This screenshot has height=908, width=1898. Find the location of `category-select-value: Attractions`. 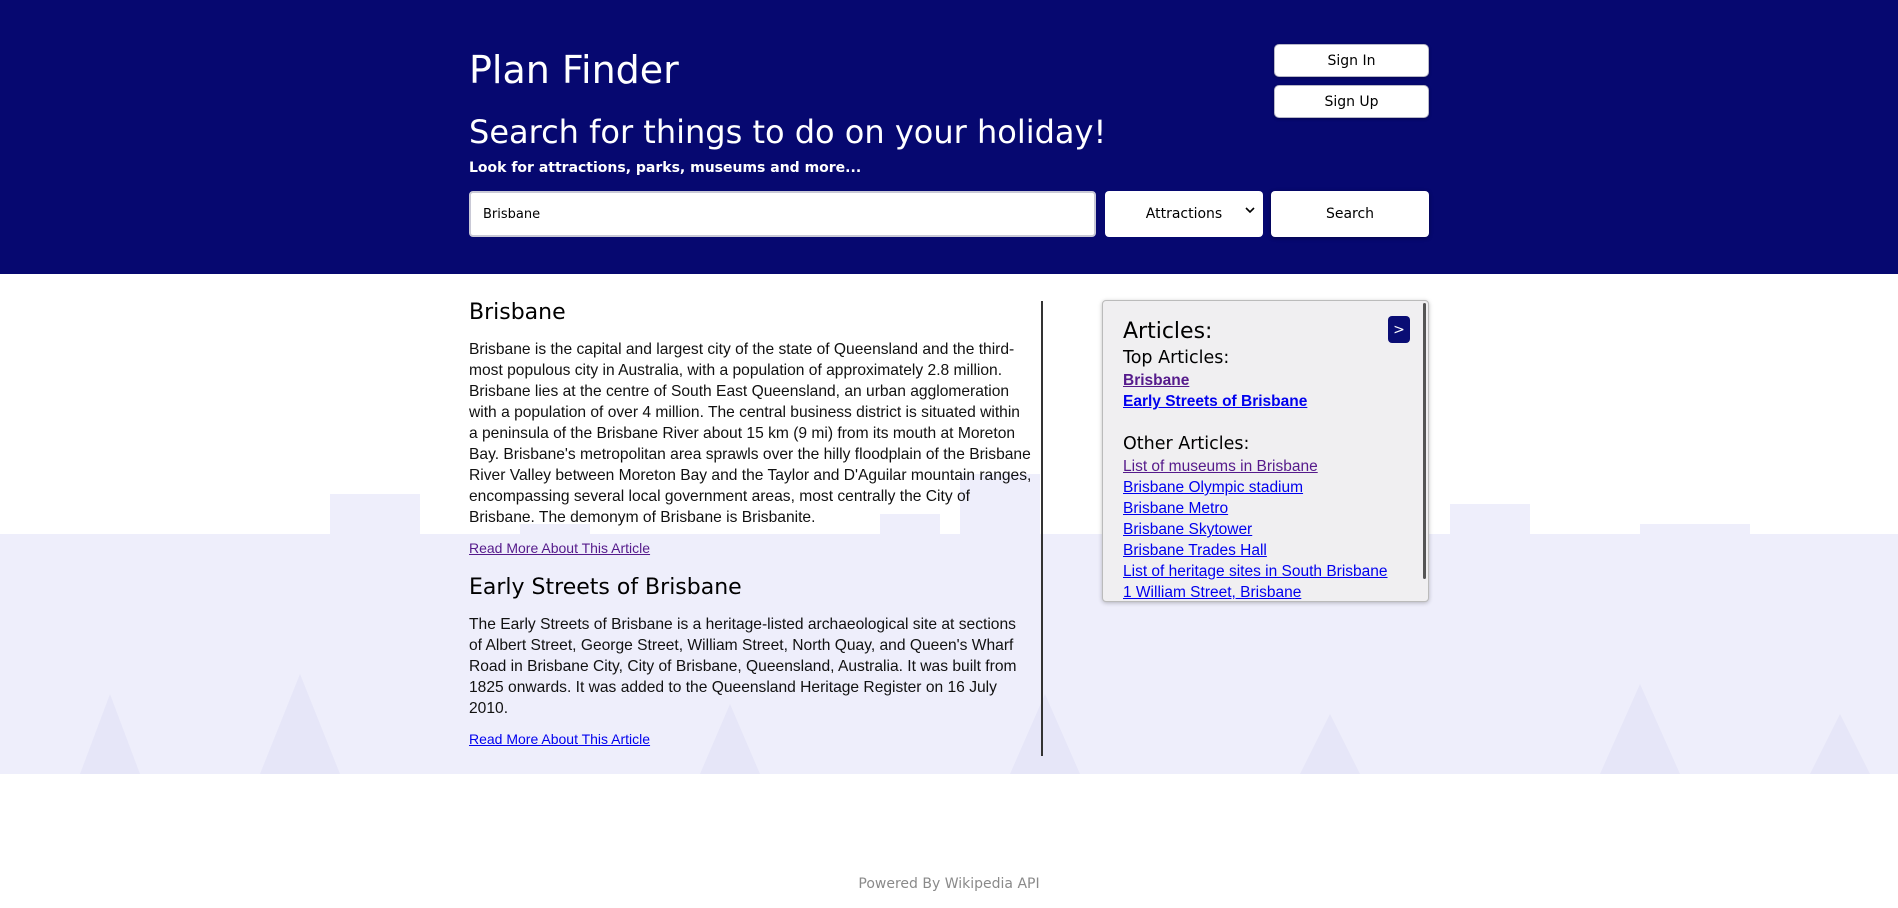

category-select-value: Attractions is located at coordinates (1184, 214).